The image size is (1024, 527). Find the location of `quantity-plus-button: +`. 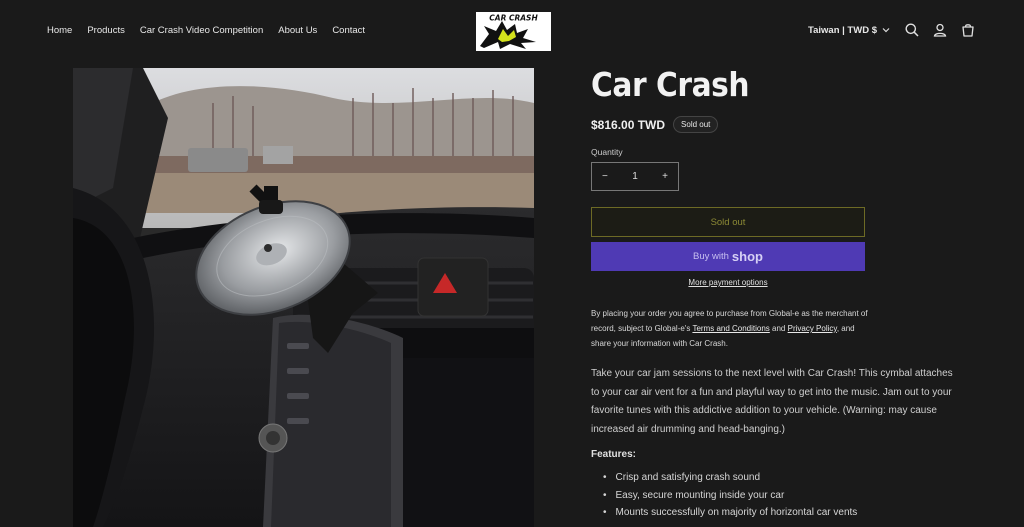

quantity-plus-button: + is located at coordinates (665, 176).